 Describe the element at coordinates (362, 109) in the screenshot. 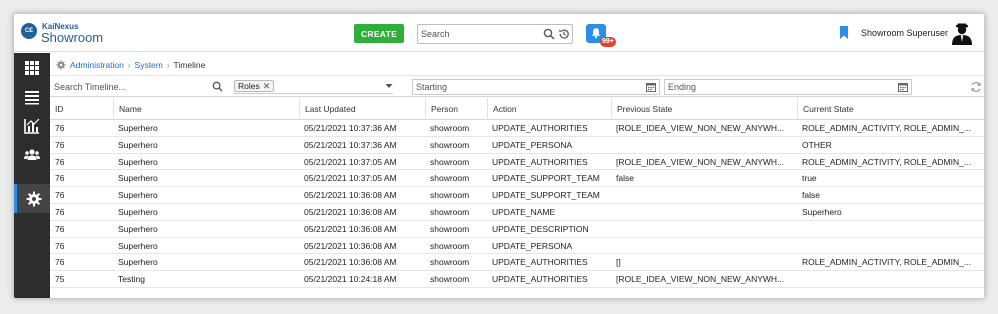

I see `column-header-last-updated: Last Updated` at that location.